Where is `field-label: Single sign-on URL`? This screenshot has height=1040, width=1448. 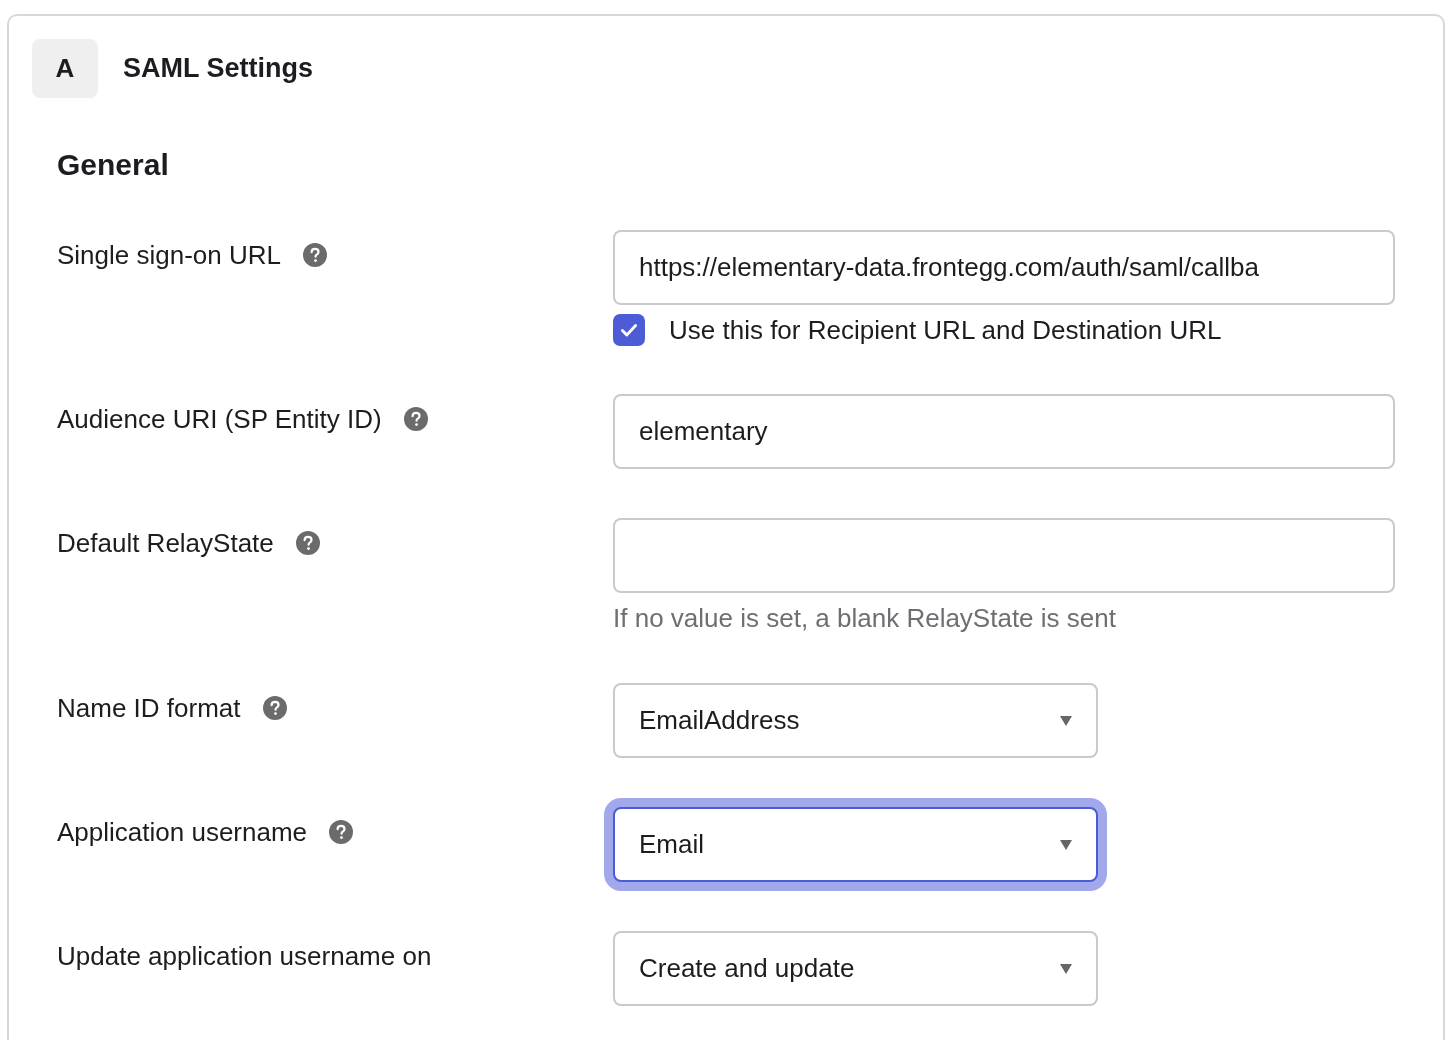
field-label: Single sign-on URL is located at coordinates (169, 255).